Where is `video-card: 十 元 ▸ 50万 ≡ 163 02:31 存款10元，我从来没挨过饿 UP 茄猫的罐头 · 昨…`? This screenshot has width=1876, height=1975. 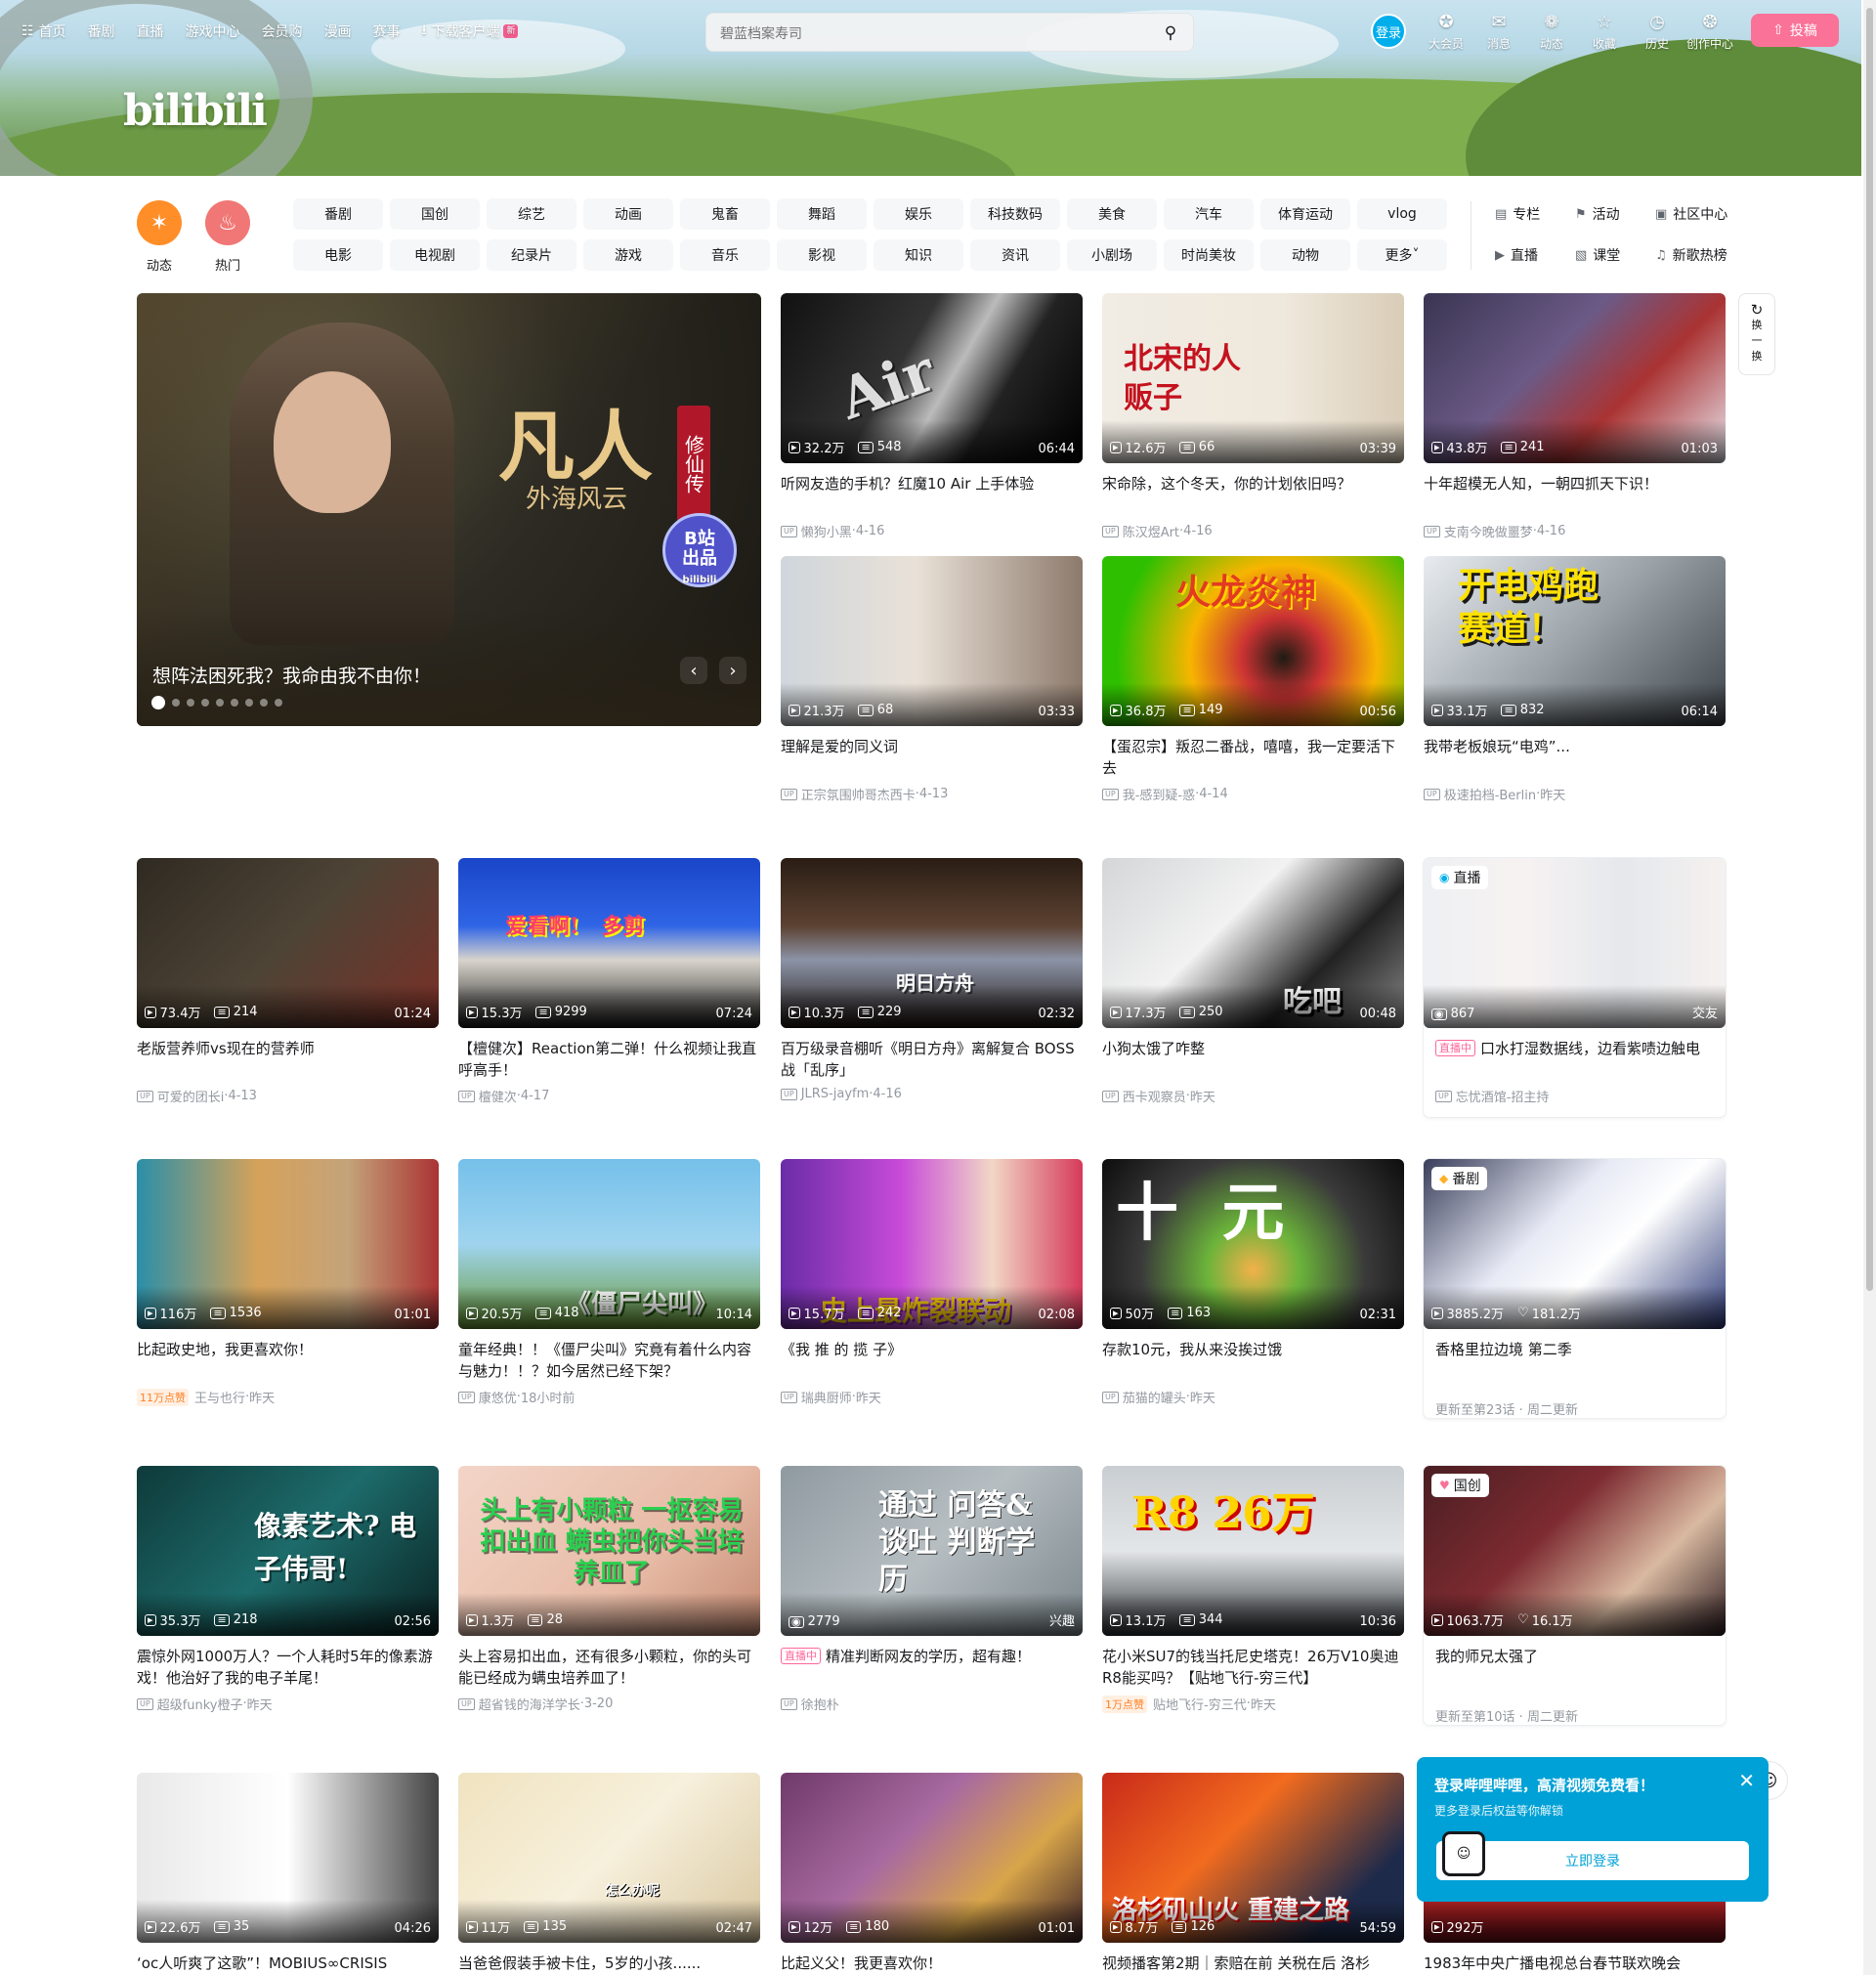
video-card: 十 元 ▸ 50万 ≡ 163 02:31 存款10元，我从来没挨过饿 UP 茄猫的罐头 · 昨… is located at coordinates (1253, 1283).